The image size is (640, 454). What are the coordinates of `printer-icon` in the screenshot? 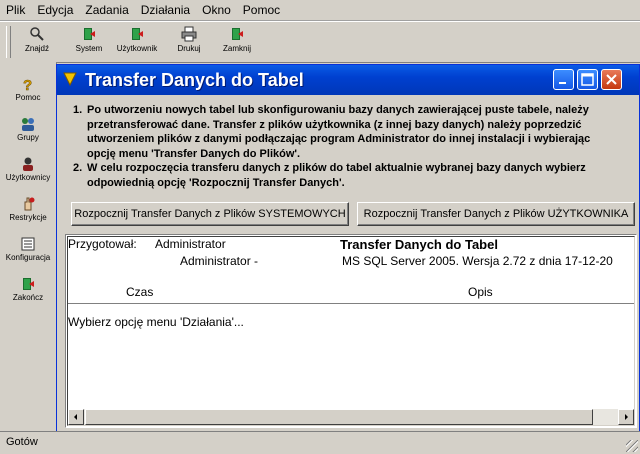 It's located at (189, 34).